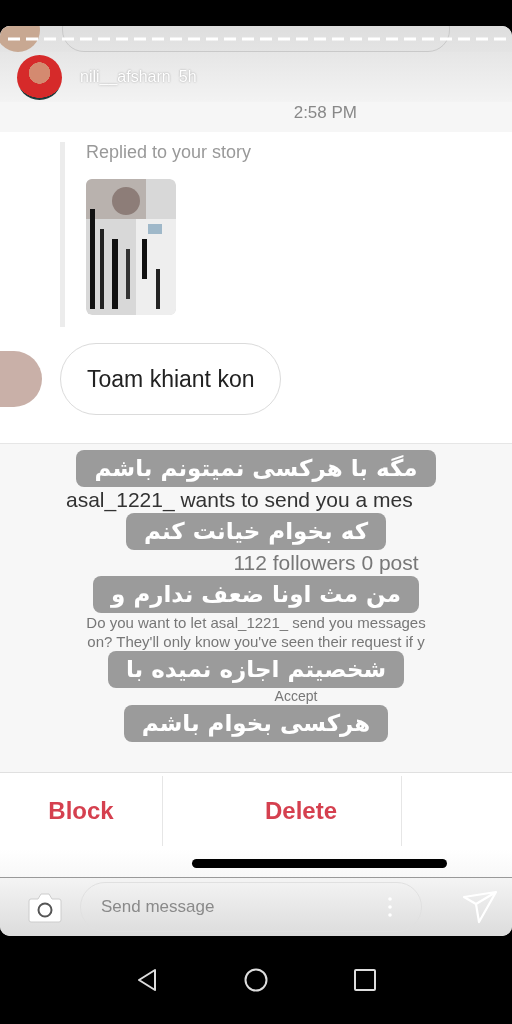 Image resolution: width=512 pixels, height=1024 pixels. Describe the element at coordinates (256, 669) in the screenshot. I see `caption-text: شخصیتم اجازه نمیده با` at that location.